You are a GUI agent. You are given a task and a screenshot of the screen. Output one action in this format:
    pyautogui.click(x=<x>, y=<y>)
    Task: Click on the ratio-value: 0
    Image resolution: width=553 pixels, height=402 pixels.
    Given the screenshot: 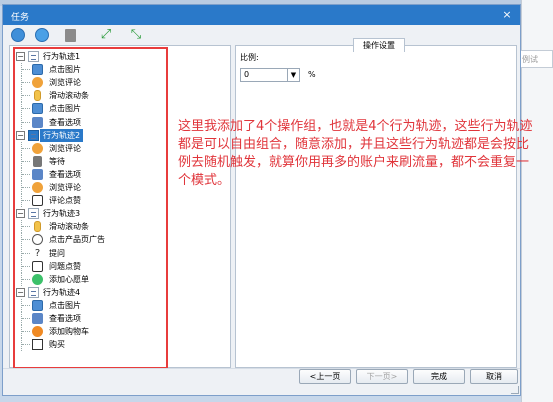 What is the action you would take?
    pyautogui.click(x=247, y=74)
    